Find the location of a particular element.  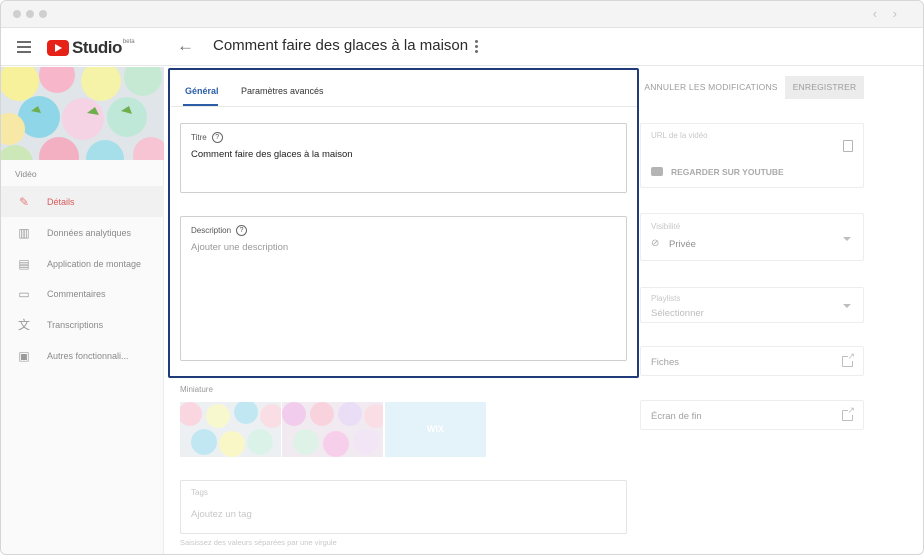

youtube-icon is located at coordinates (657, 171).